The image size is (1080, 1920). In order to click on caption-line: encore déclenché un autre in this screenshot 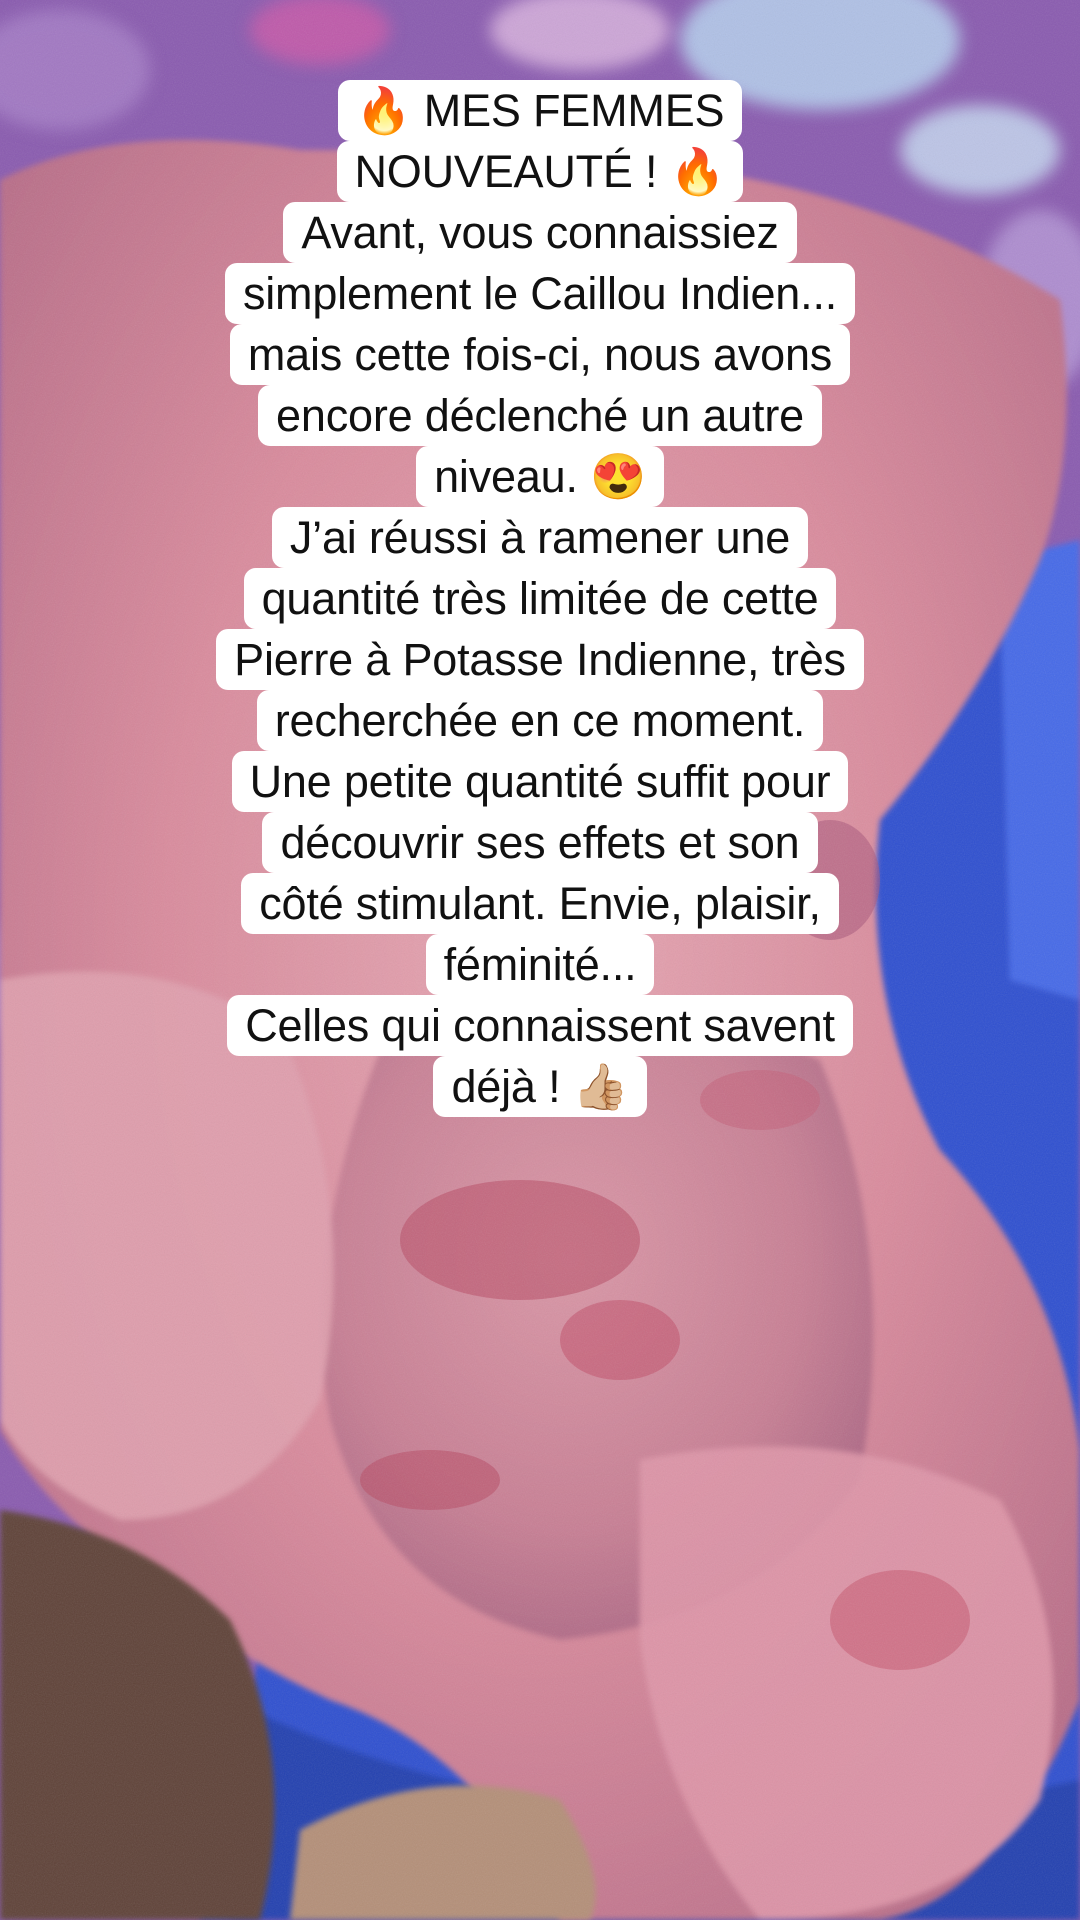, I will do `click(540, 415)`.